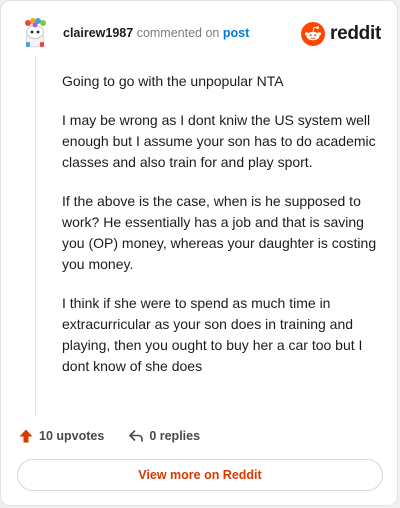  Describe the element at coordinates (175, 436) in the screenshot. I see `reply-count: 0 replies` at that location.